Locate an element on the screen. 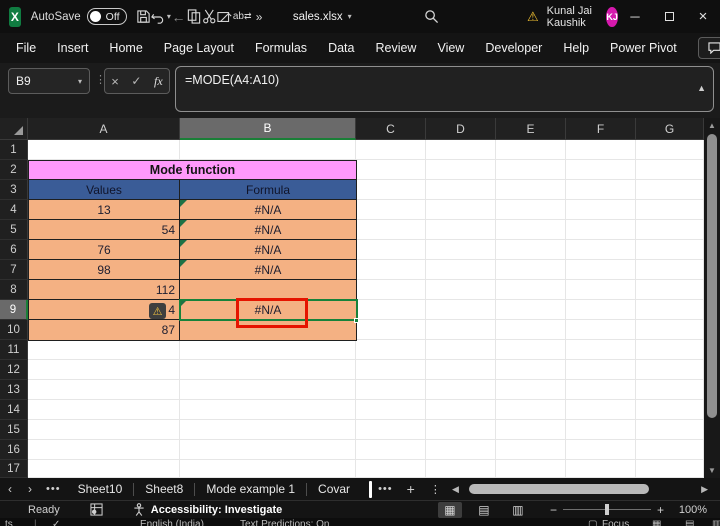  cell-D1 is located at coordinates (461, 150).